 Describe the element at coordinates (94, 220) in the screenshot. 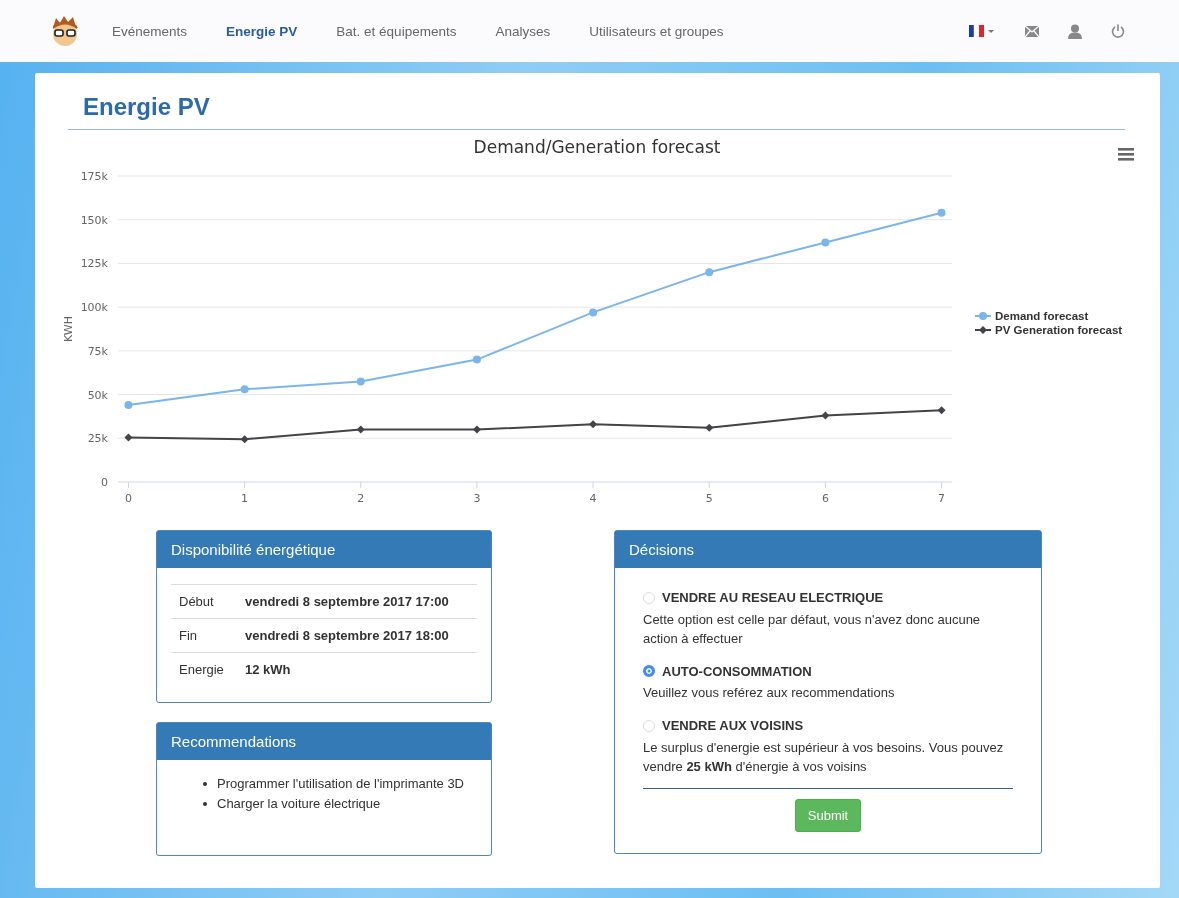

I see `y-tick-label: 150k` at that location.